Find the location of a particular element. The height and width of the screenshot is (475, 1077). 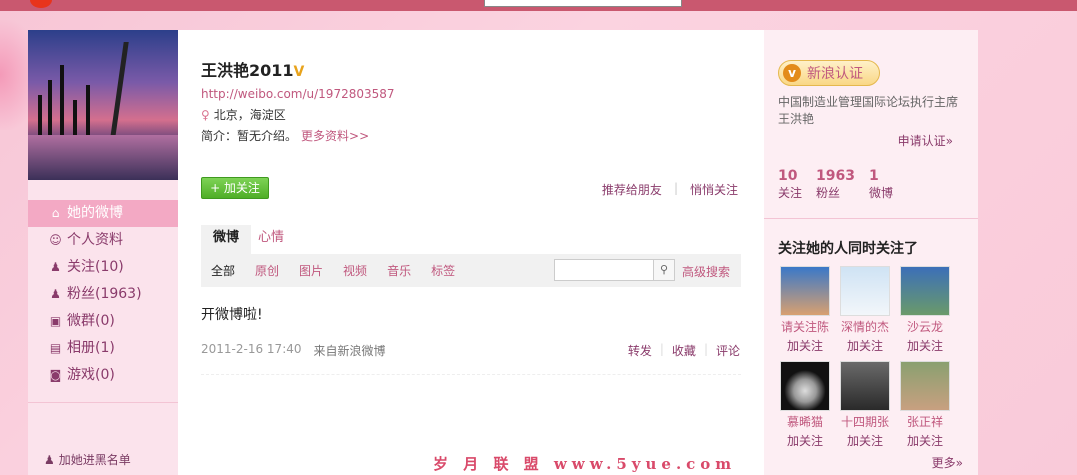

nav-item-label: 她的微博 is located at coordinates (95, 213).